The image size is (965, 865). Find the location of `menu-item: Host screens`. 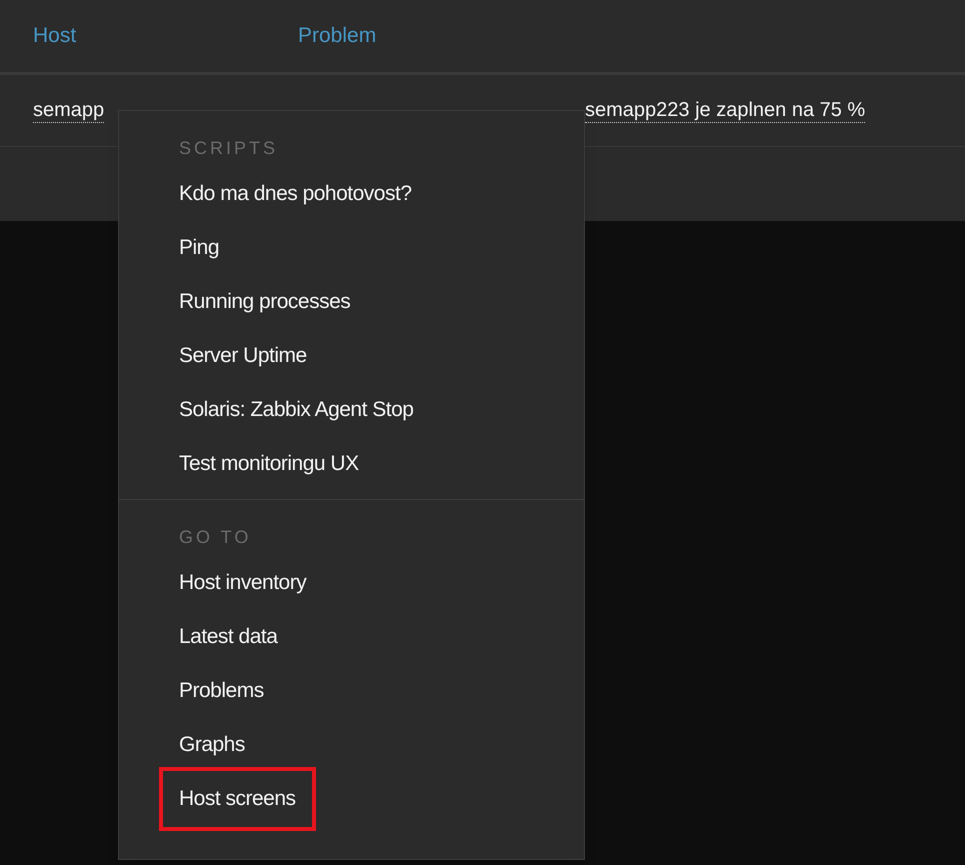

menu-item: Host screens is located at coordinates (237, 799).